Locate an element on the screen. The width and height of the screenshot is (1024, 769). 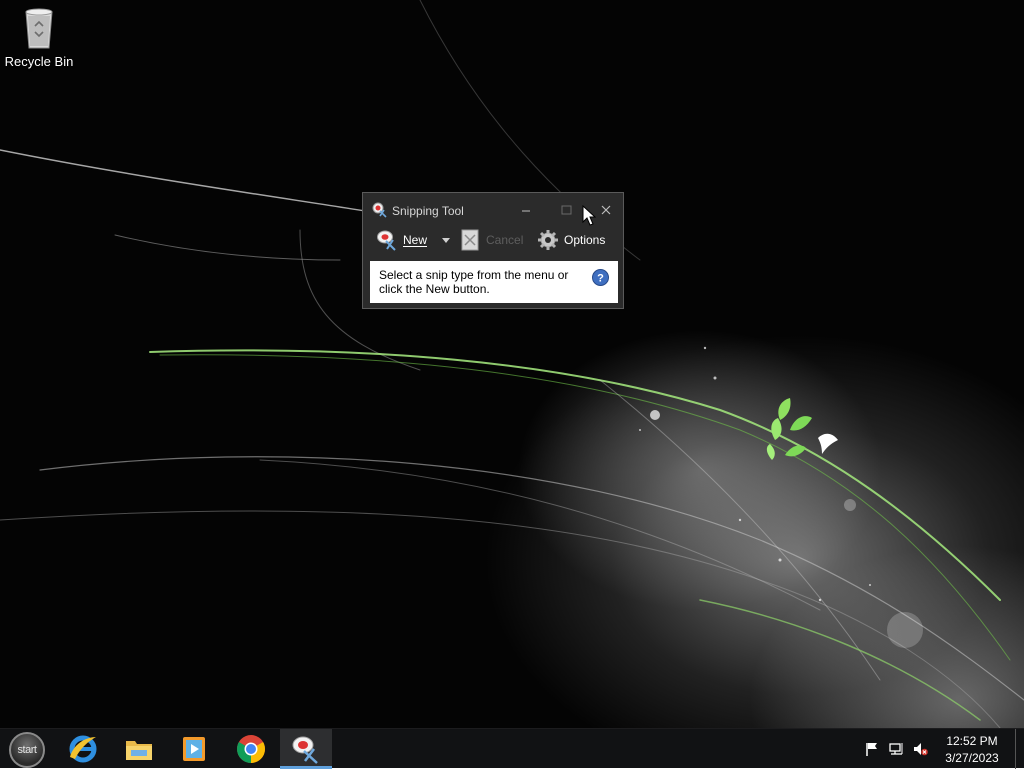
window-title: Snipping Tool is located at coordinates (428, 211).